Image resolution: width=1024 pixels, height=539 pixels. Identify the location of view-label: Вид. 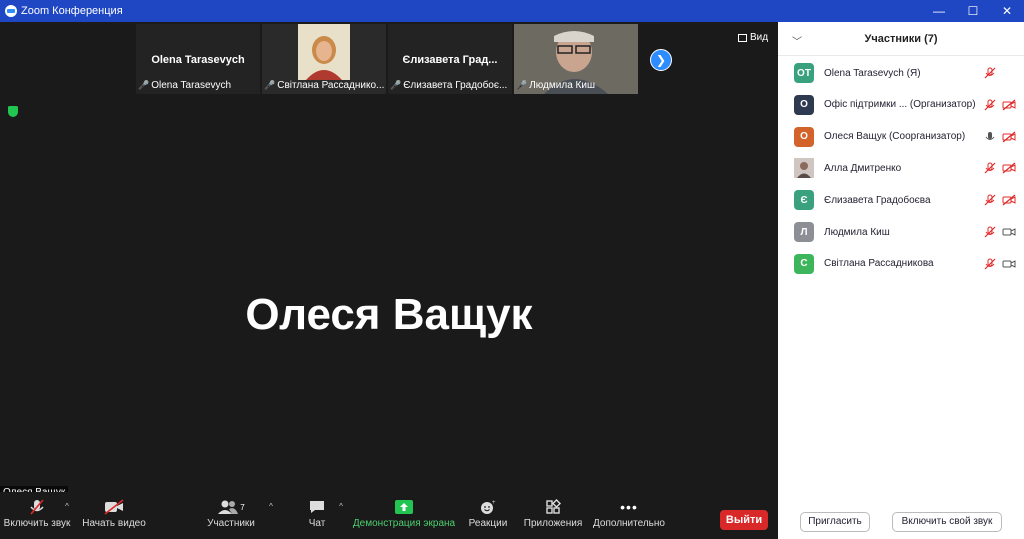
(759, 37).